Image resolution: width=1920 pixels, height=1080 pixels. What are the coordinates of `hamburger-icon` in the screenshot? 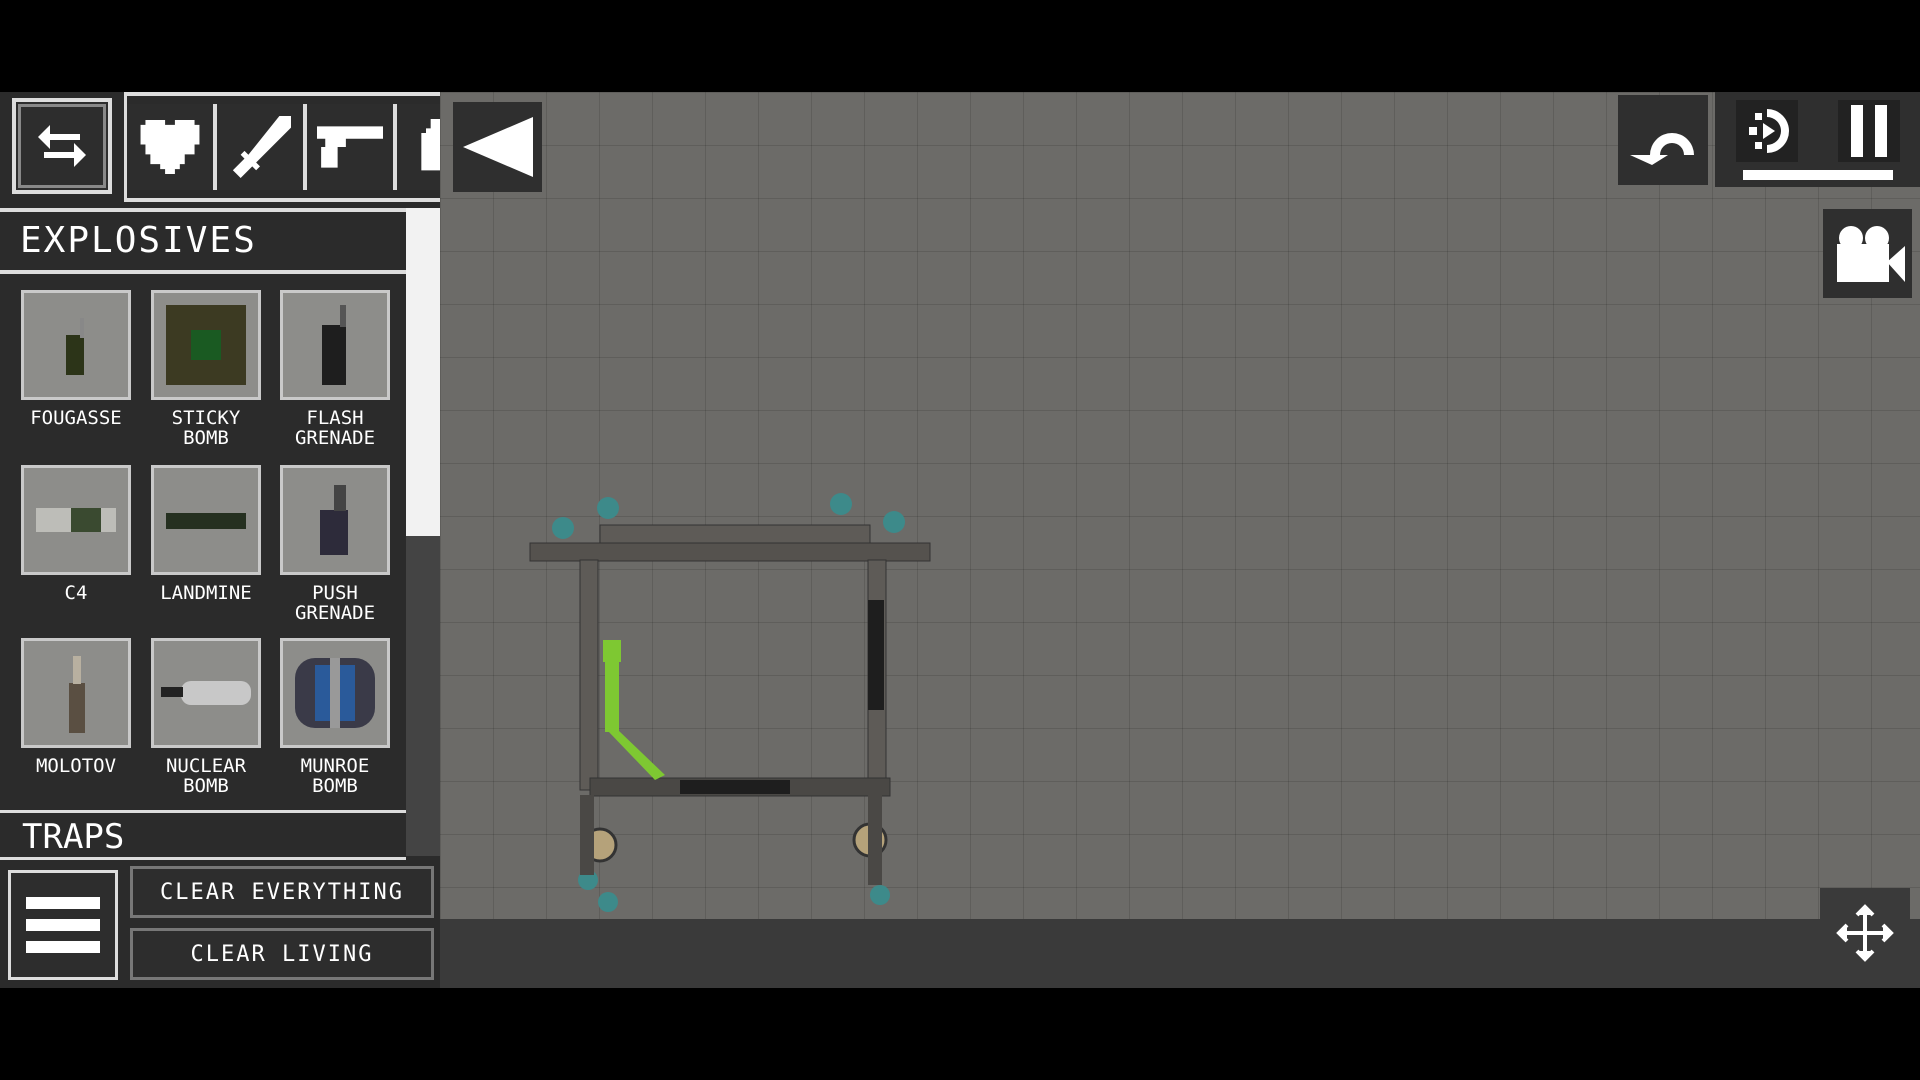 It's located at (63, 925).